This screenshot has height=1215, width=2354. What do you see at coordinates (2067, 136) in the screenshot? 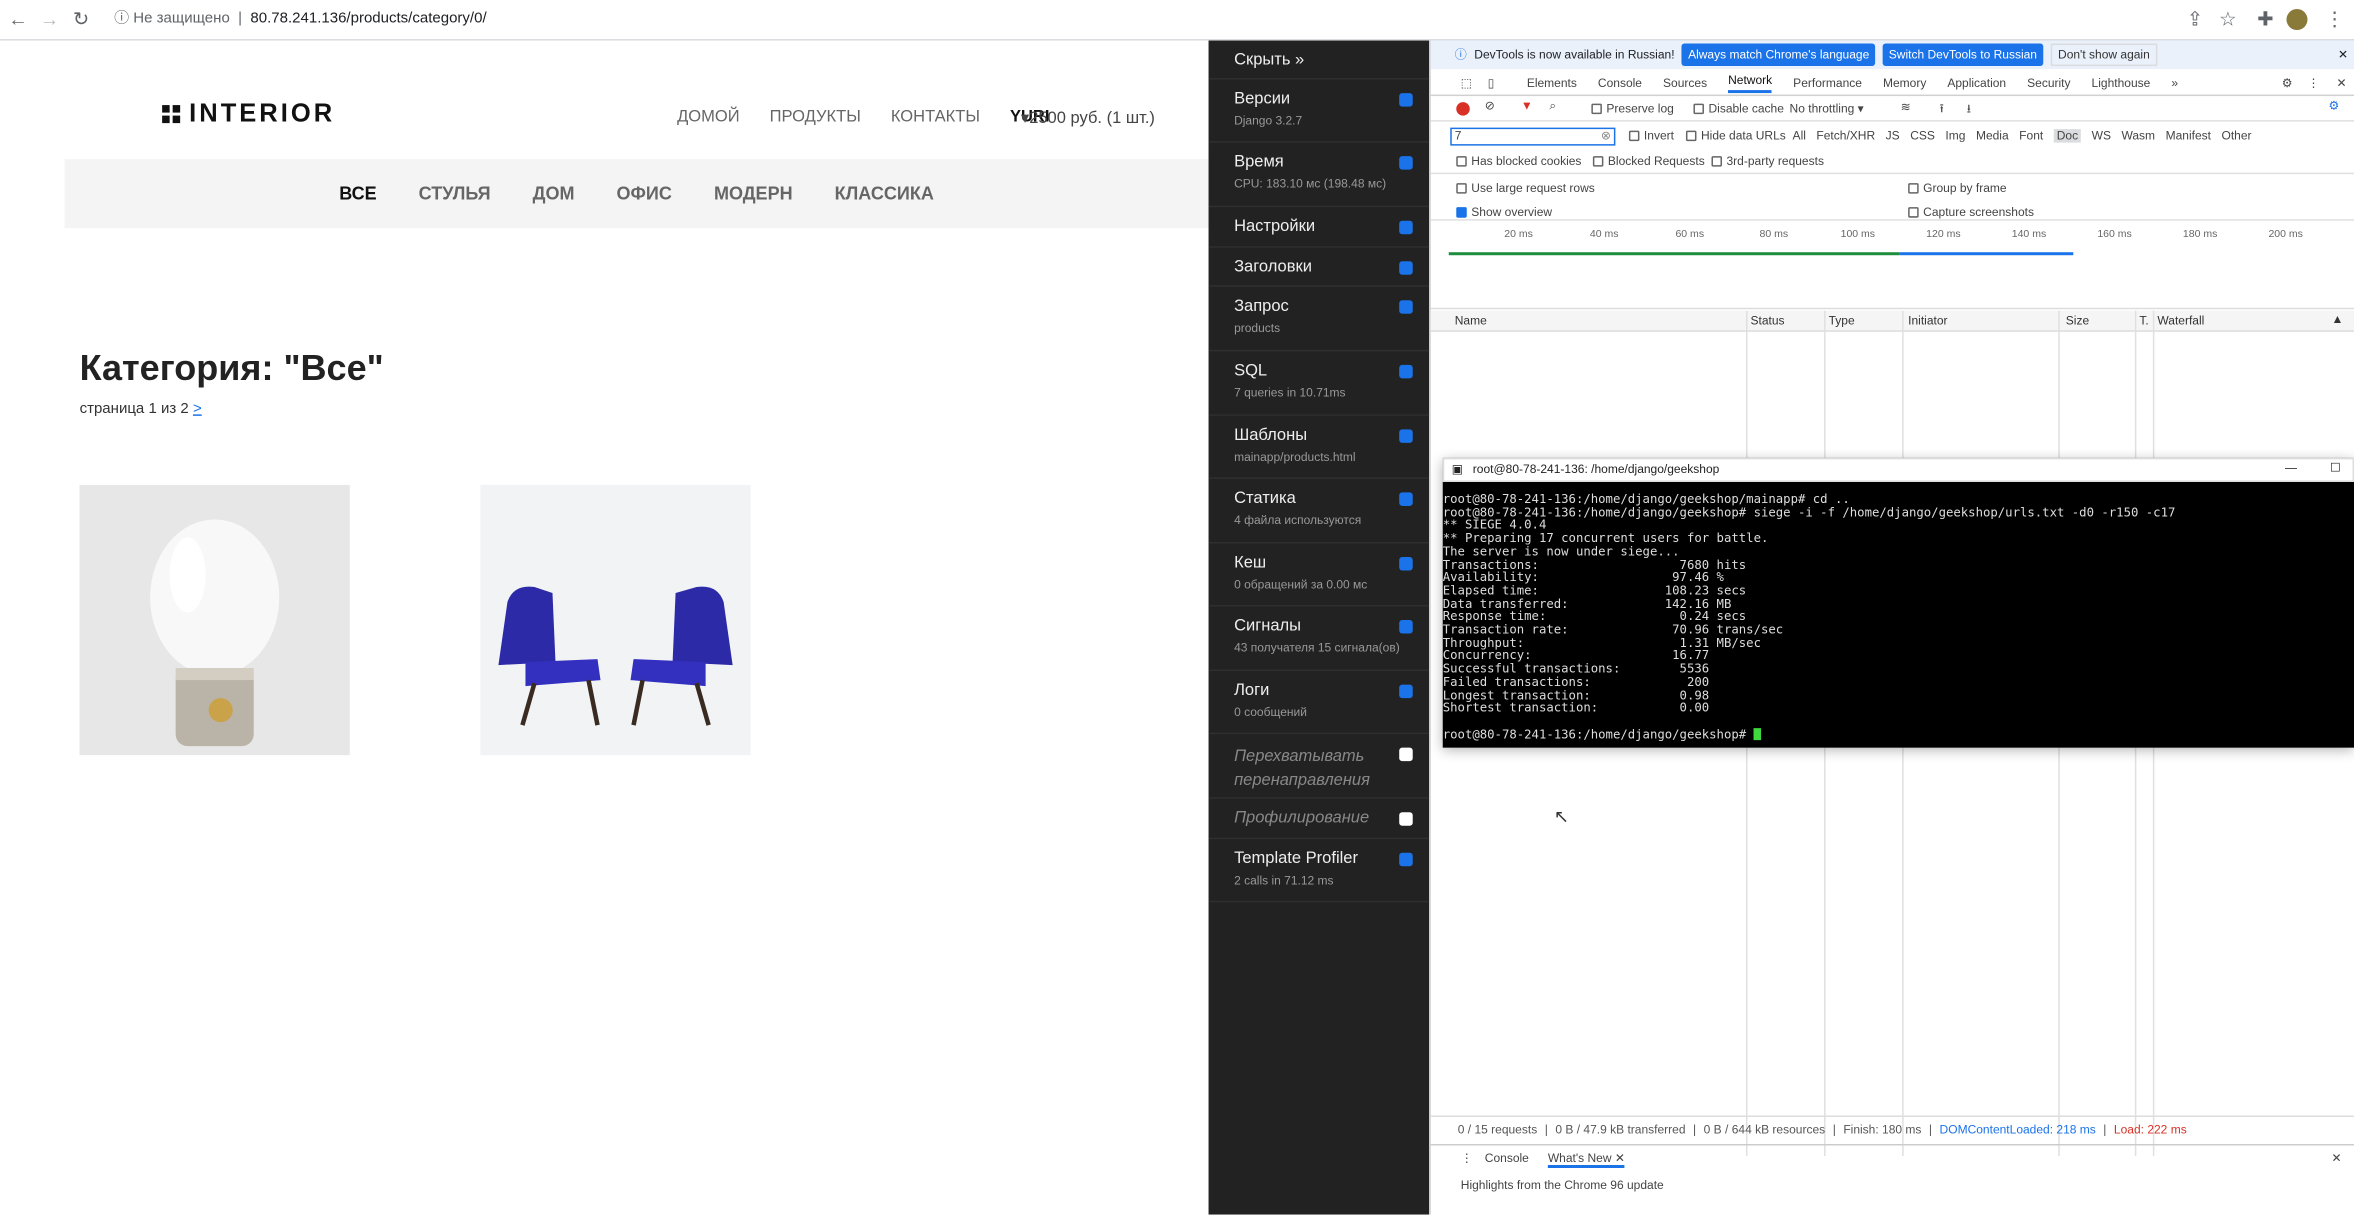
I see `type-doc: Doc` at bounding box center [2067, 136].